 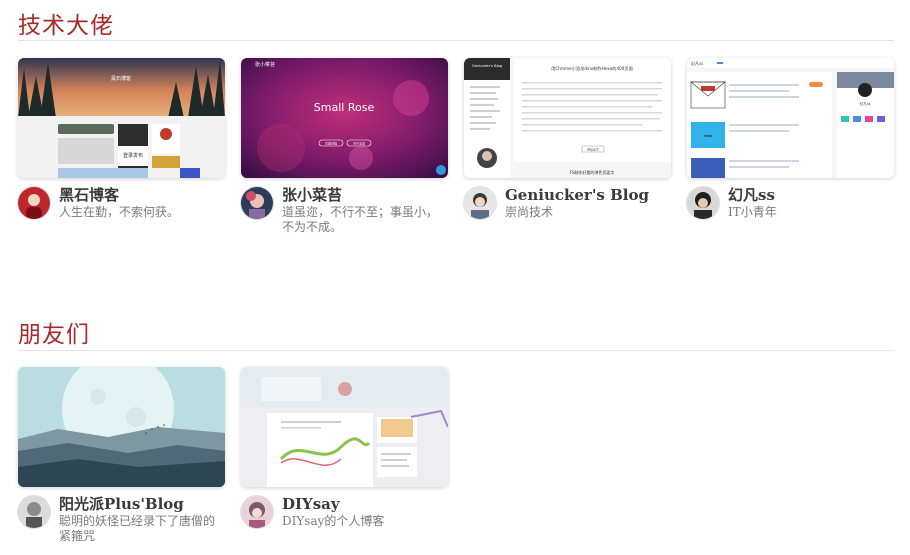 I want to click on geniucker-next: FS制作好看的弹色页面字, so click(x=592, y=172).